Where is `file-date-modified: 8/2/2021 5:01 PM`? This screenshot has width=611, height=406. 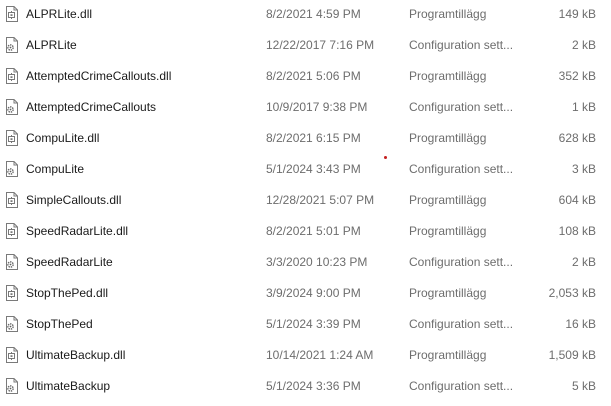
file-date-modified: 8/2/2021 5:01 PM is located at coordinates (313, 231).